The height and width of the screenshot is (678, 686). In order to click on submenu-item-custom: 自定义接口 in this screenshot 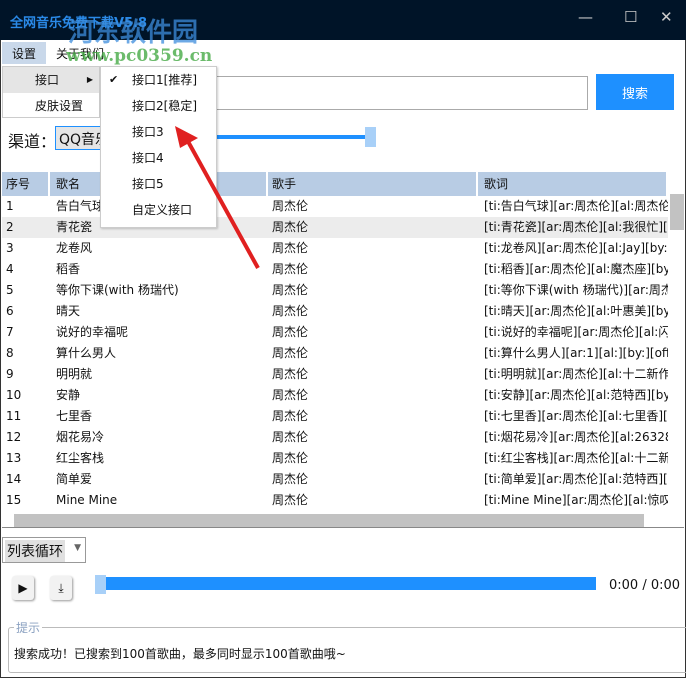, I will do `click(158, 210)`.